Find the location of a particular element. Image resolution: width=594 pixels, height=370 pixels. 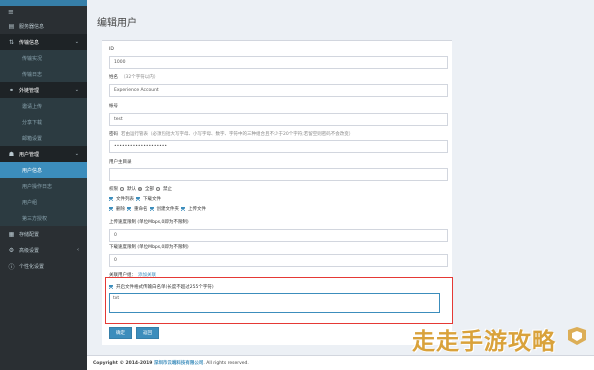

sidebar-item-7: 邮箱设置 is located at coordinates (43, 138).